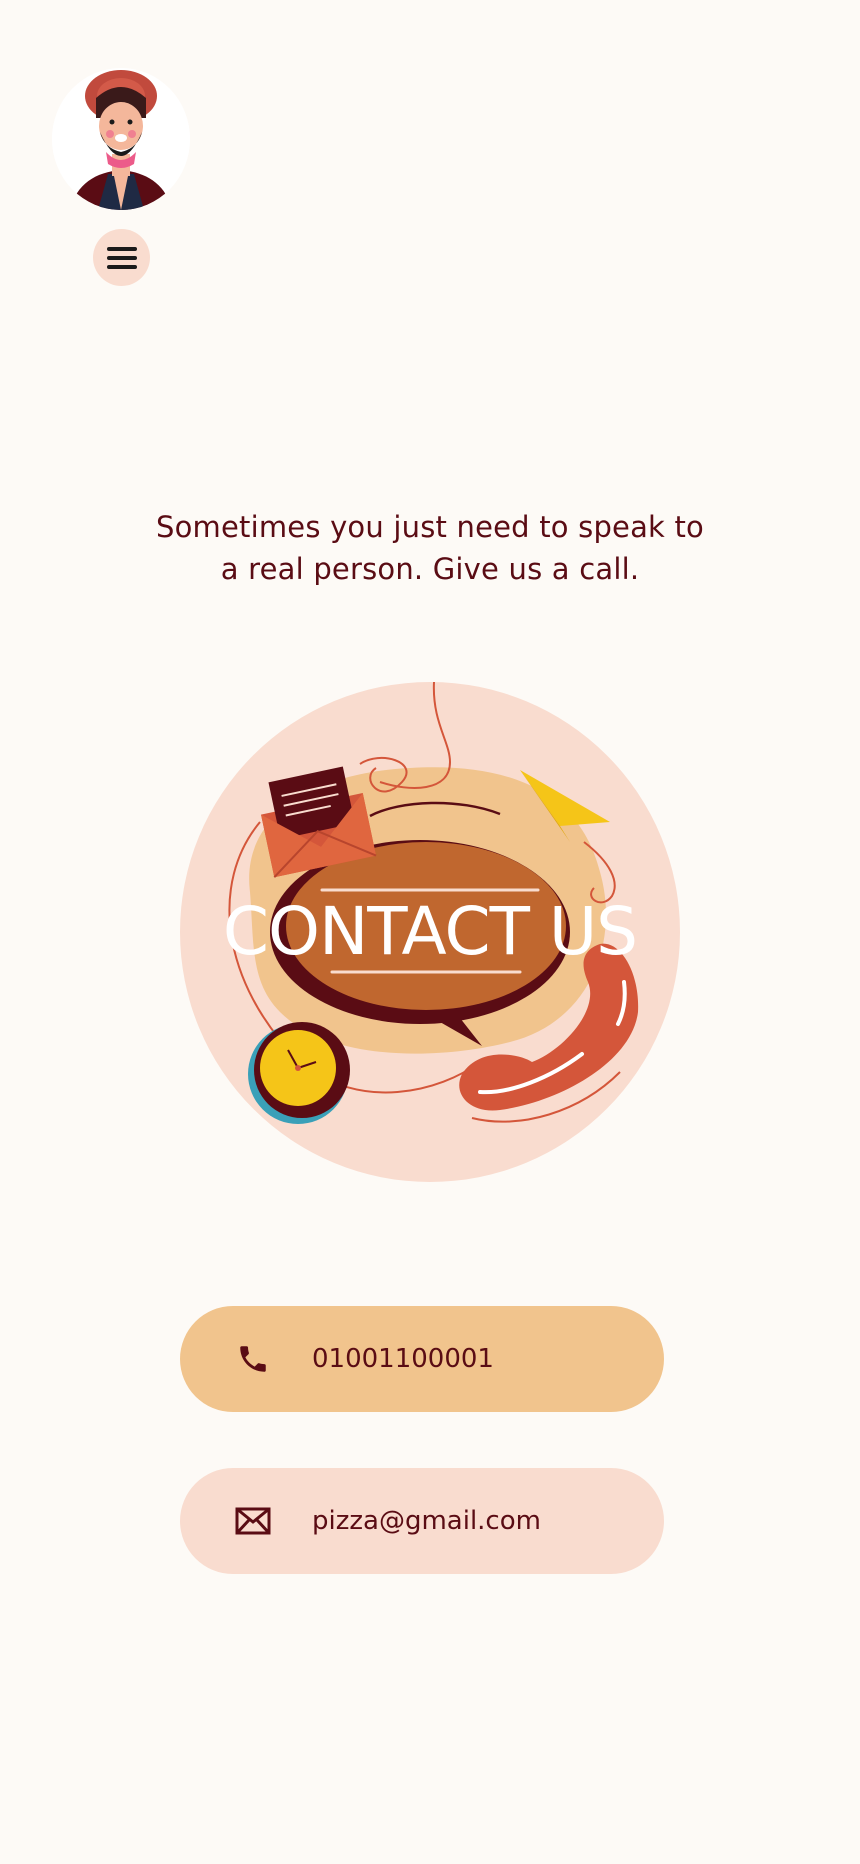  Describe the element at coordinates (426, 1521) in the screenshot. I see `email-address: pizza@gmail.com` at that location.